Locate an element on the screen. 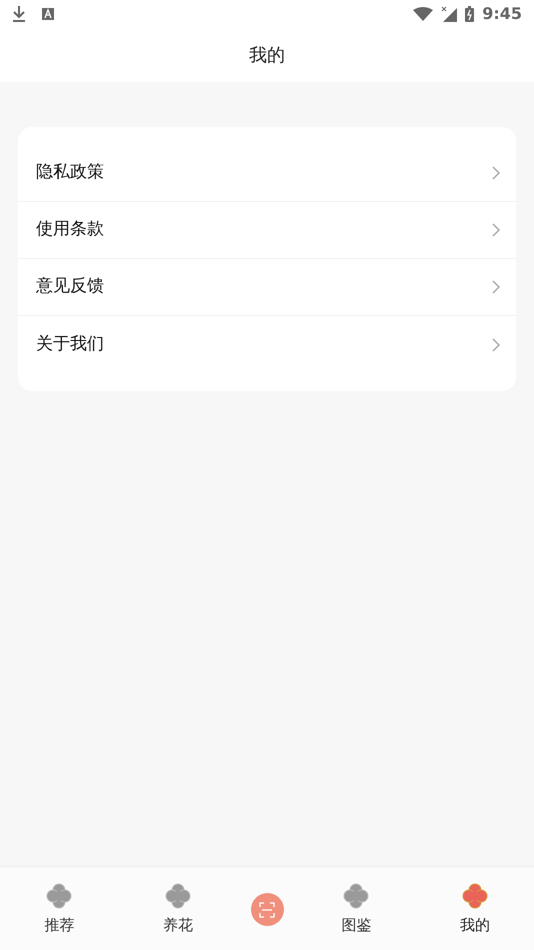 This screenshot has height=950, width=534. scan-icon is located at coordinates (267, 910).